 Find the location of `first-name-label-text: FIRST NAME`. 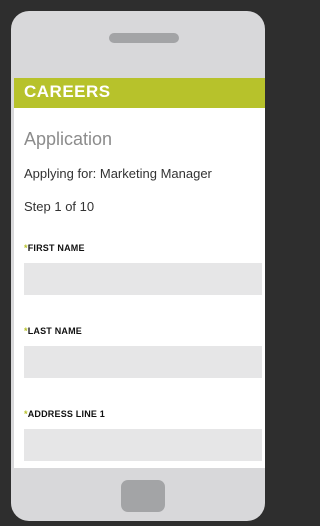

first-name-label-text: FIRST NAME is located at coordinates (56, 248).